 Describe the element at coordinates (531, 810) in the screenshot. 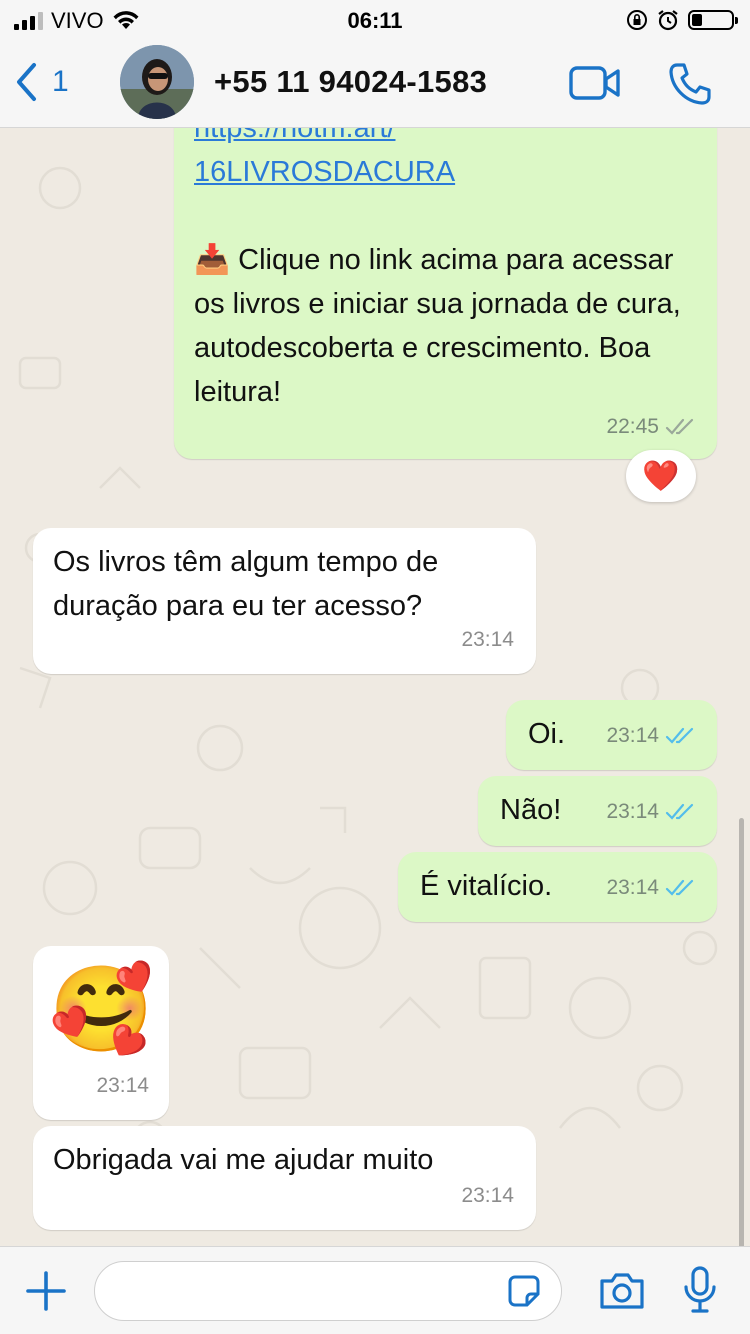

I see `message-text: Não!` at that location.